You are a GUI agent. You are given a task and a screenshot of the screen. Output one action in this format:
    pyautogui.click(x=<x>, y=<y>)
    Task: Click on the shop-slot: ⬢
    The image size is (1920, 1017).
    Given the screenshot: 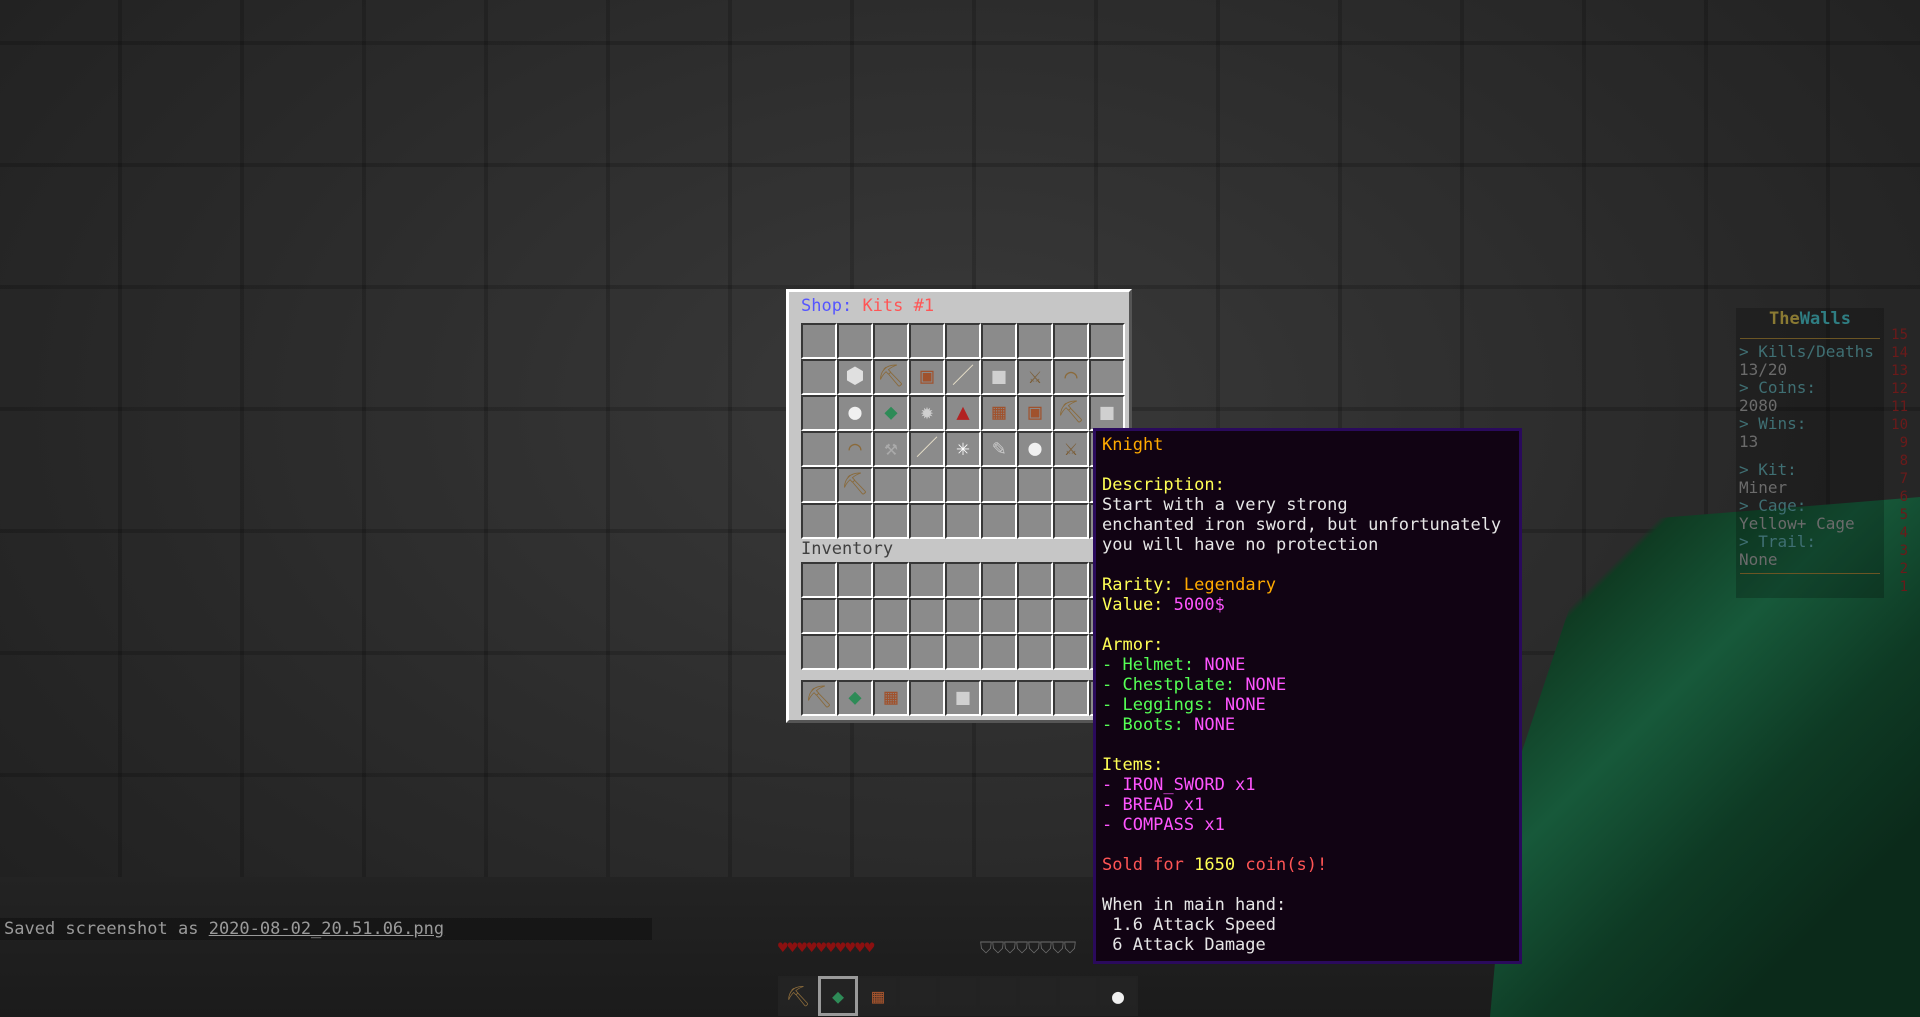 What is the action you would take?
    pyautogui.click(x=855, y=377)
    